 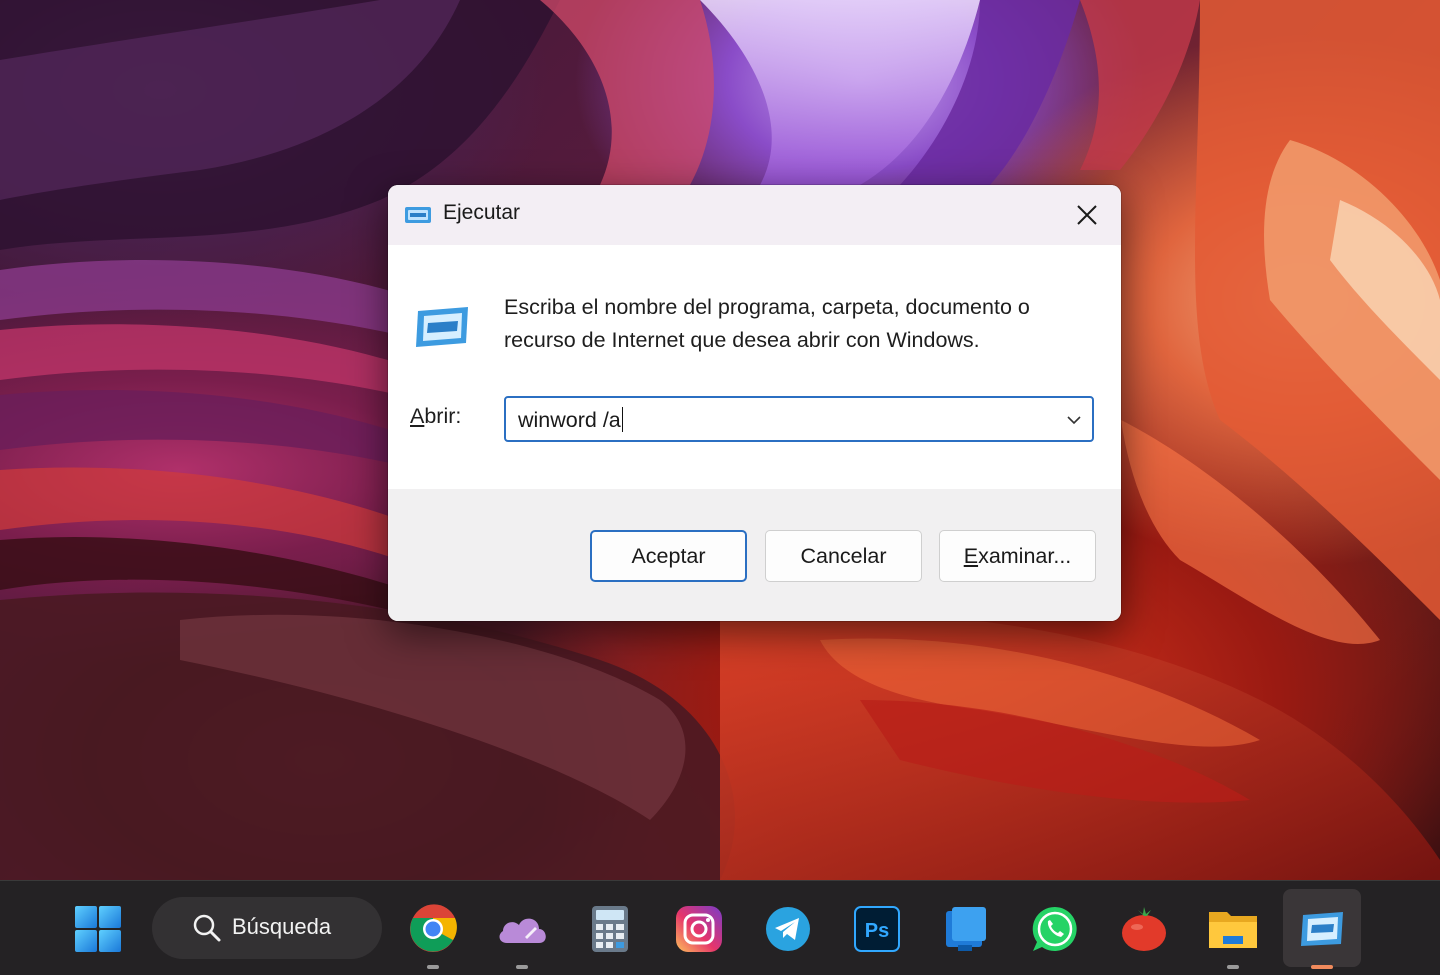 I want to click on taskbar-run, so click(x=1322, y=935).